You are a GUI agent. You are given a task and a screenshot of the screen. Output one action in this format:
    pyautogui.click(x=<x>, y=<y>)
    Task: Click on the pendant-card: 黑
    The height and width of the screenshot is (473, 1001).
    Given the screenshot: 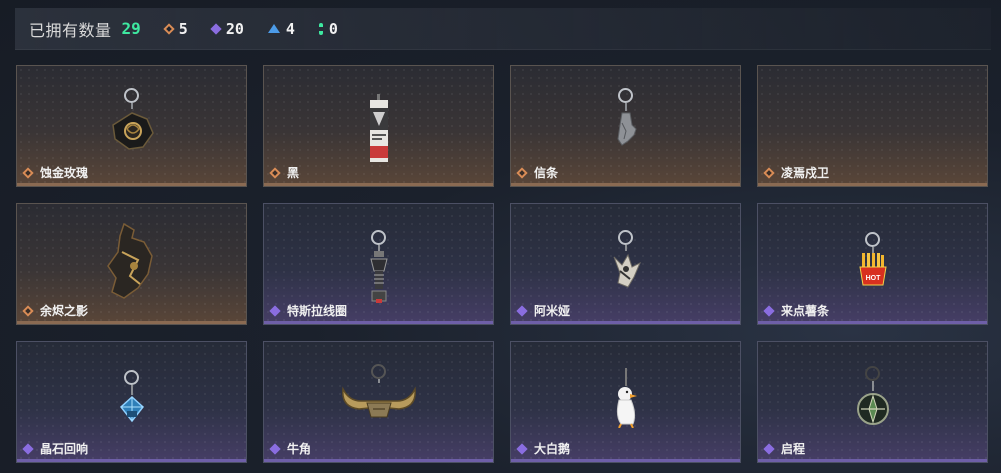 What is the action you would take?
    pyautogui.click(x=378, y=126)
    